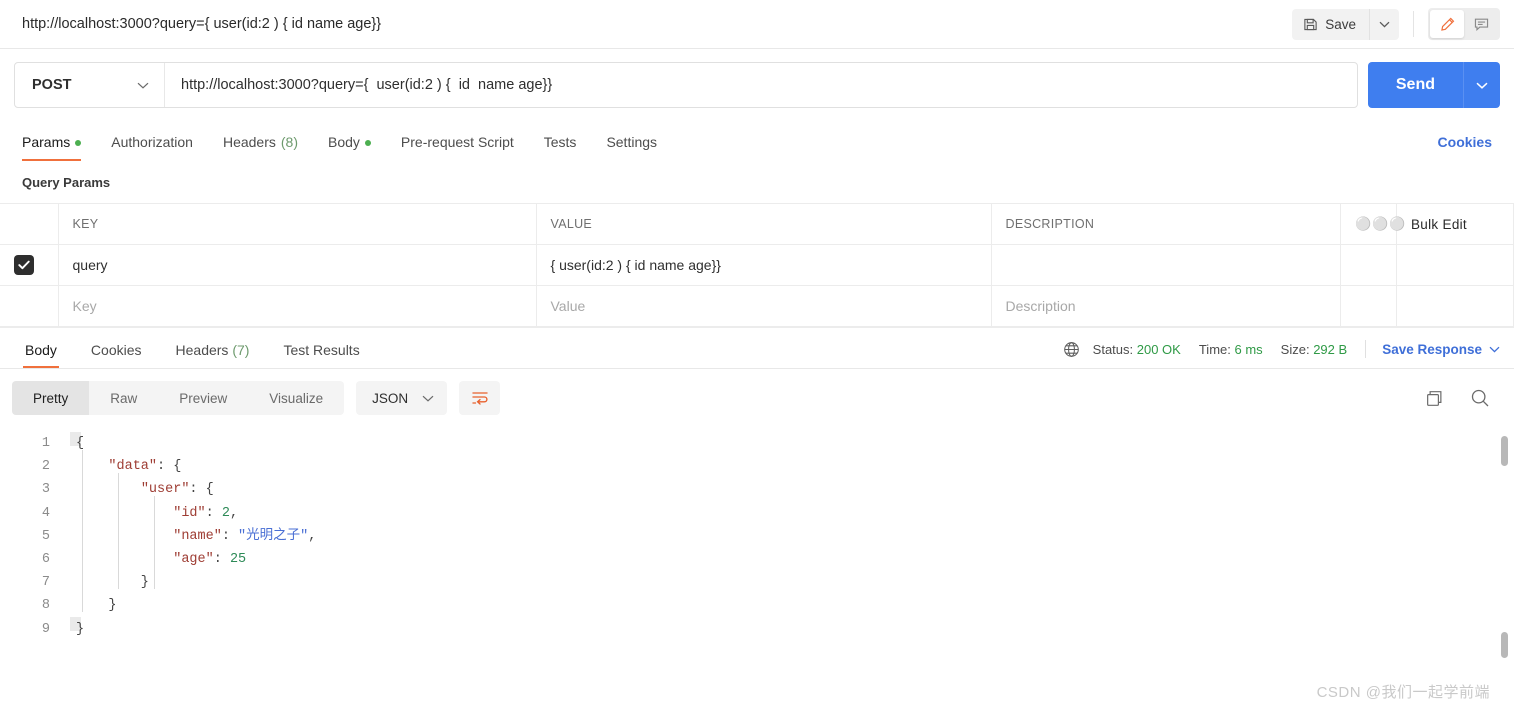 The image size is (1514, 714). I want to click on row-more-cell, so click(1368, 265).